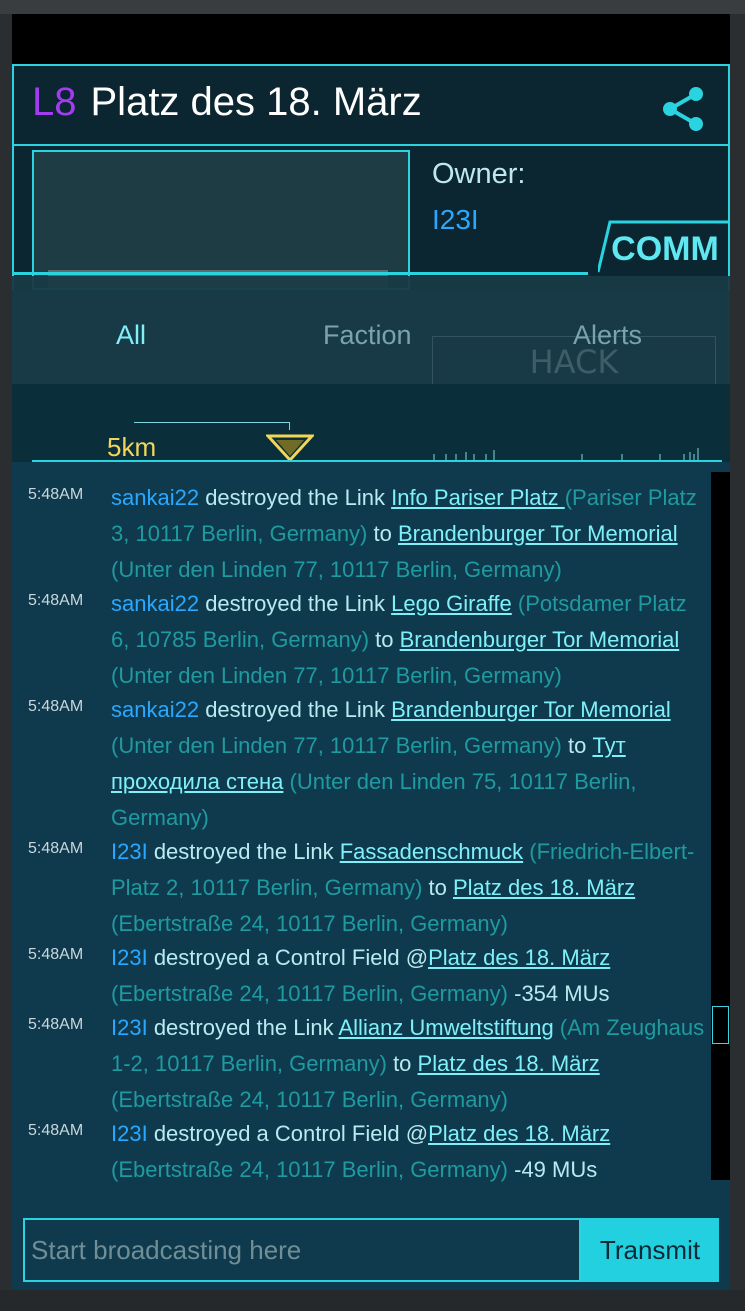  I want to click on comm-divider, so click(300, 273).